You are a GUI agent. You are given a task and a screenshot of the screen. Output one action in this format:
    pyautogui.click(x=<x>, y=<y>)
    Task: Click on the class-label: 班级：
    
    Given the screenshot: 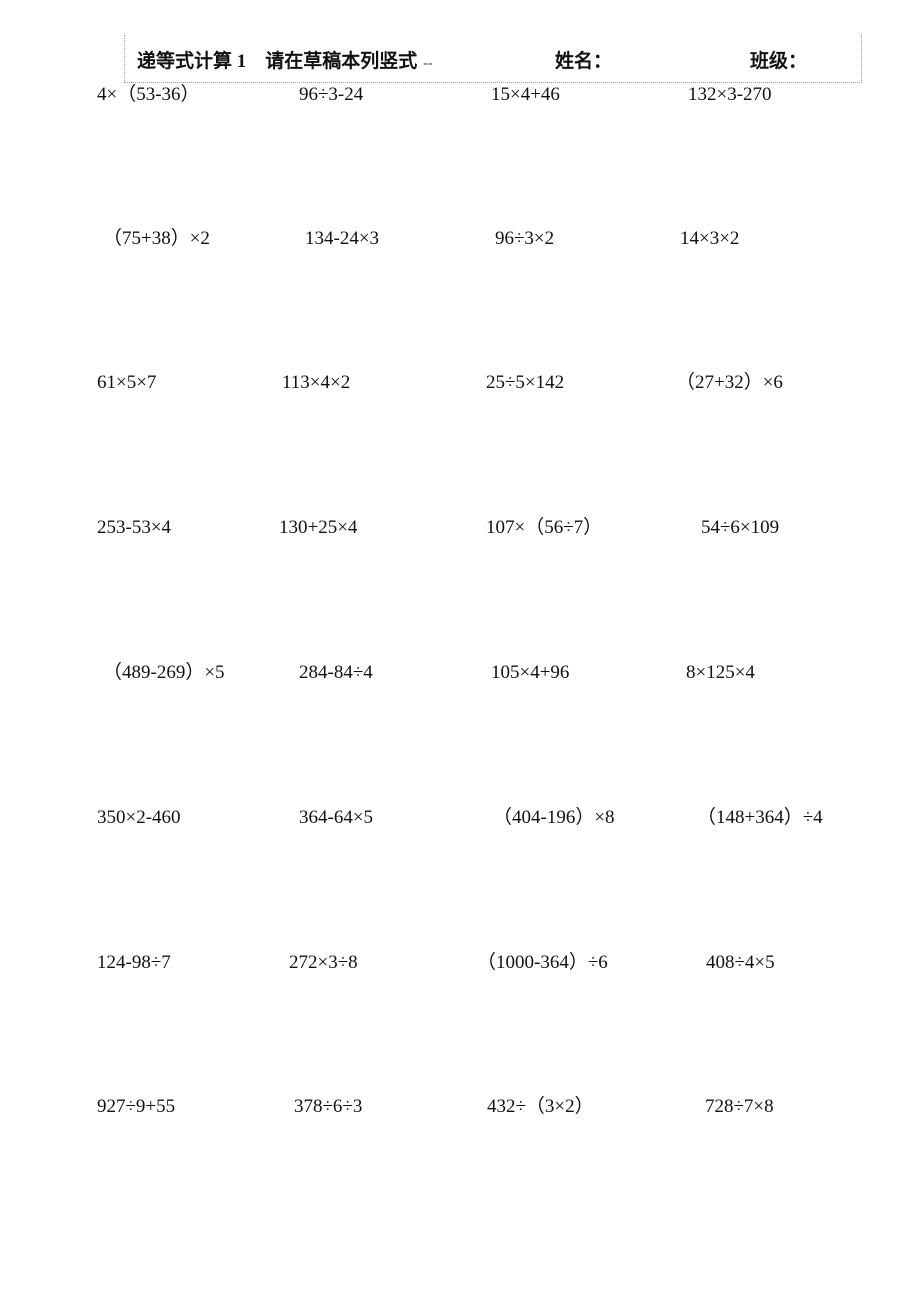 What is the action you would take?
    pyautogui.click(x=779, y=61)
    